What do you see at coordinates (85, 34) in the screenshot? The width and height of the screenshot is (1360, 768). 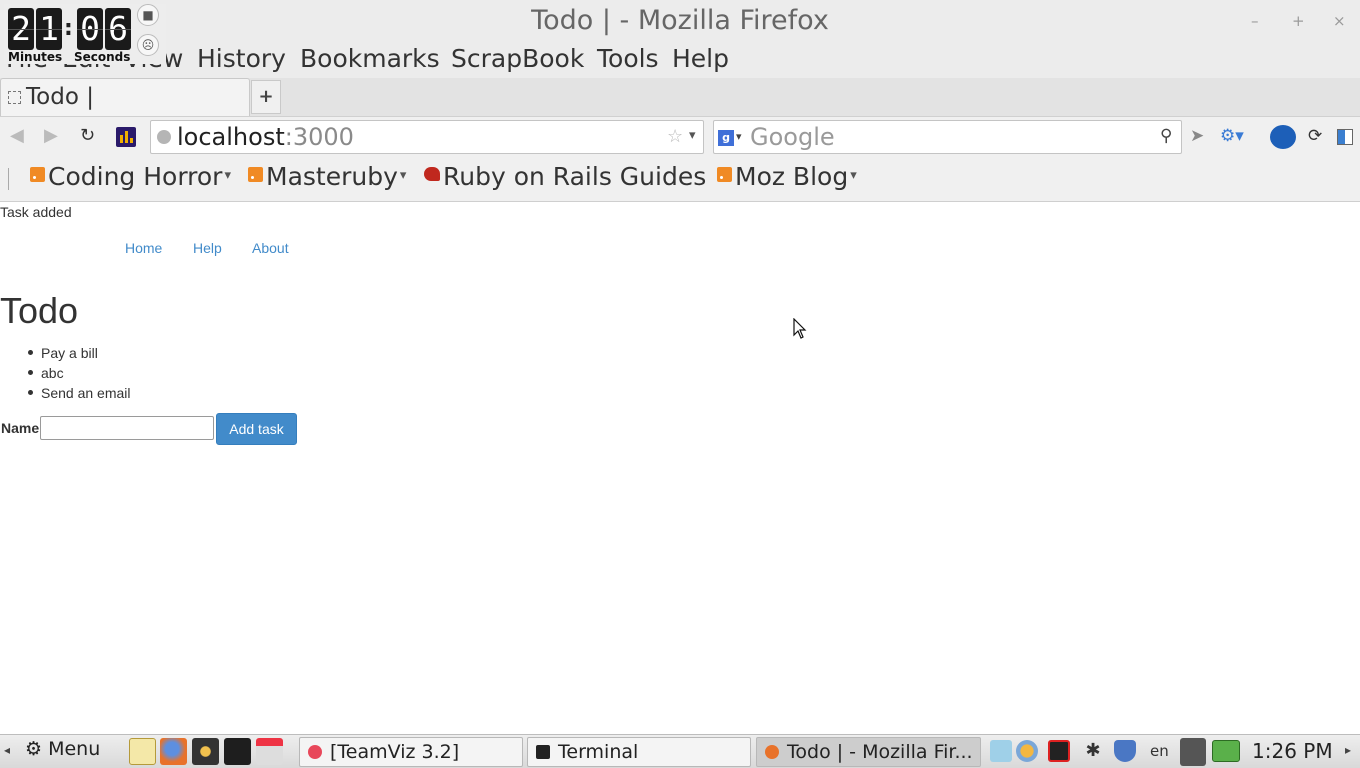 I see `countdown-clock-widget: 2 1 : 0 6 Minutes Seconds ■ ☹` at bounding box center [85, 34].